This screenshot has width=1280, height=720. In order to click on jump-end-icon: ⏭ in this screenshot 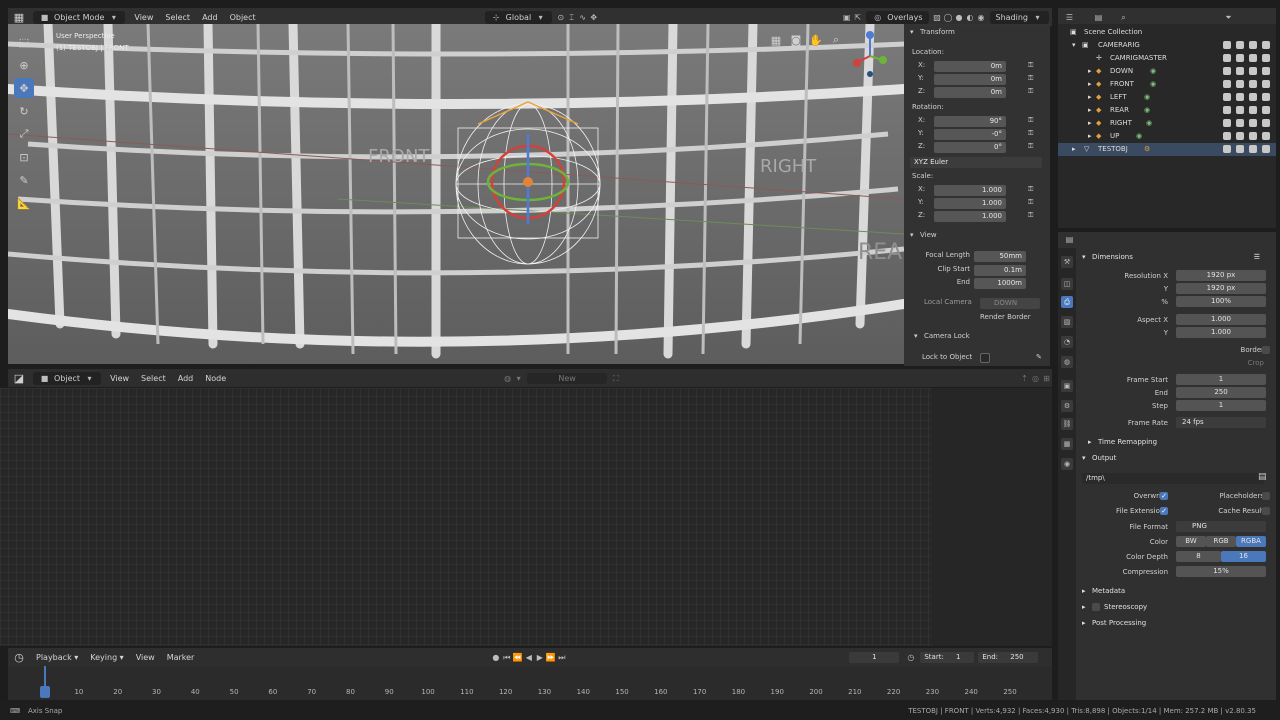, I will do `click(561, 657)`.